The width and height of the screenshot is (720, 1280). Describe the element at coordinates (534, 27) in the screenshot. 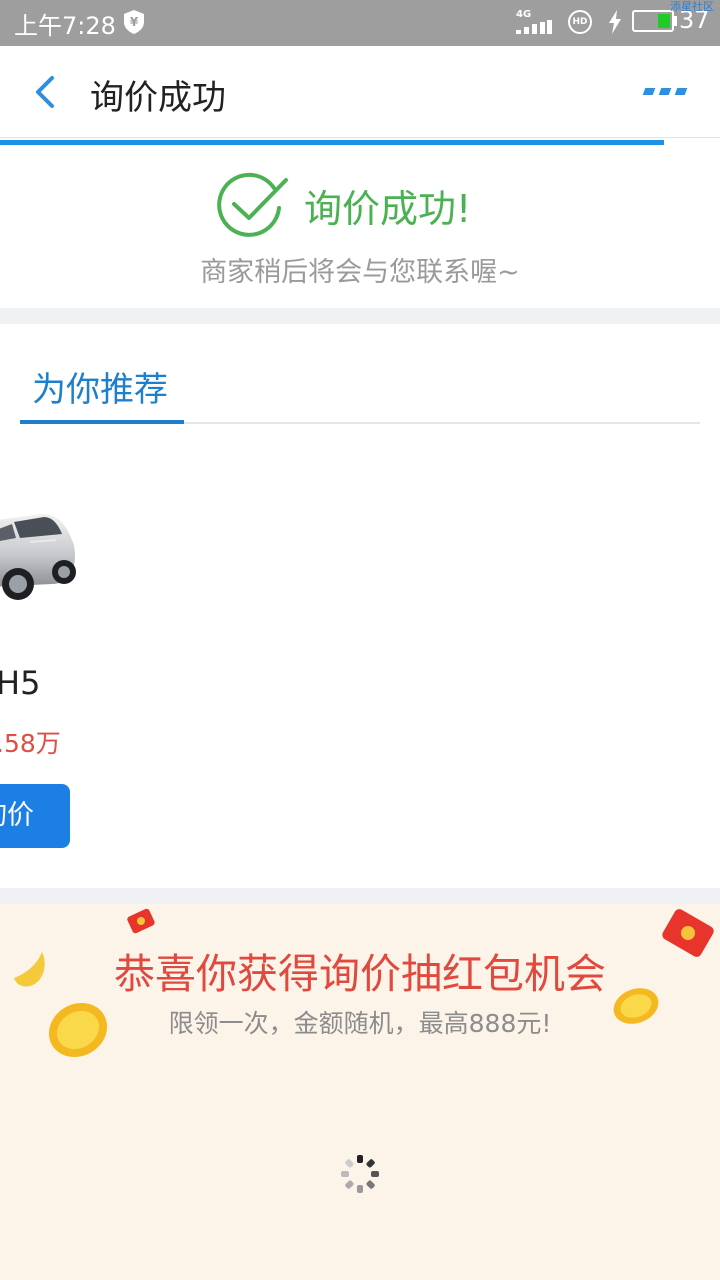

I see `signal-icon` at that location.